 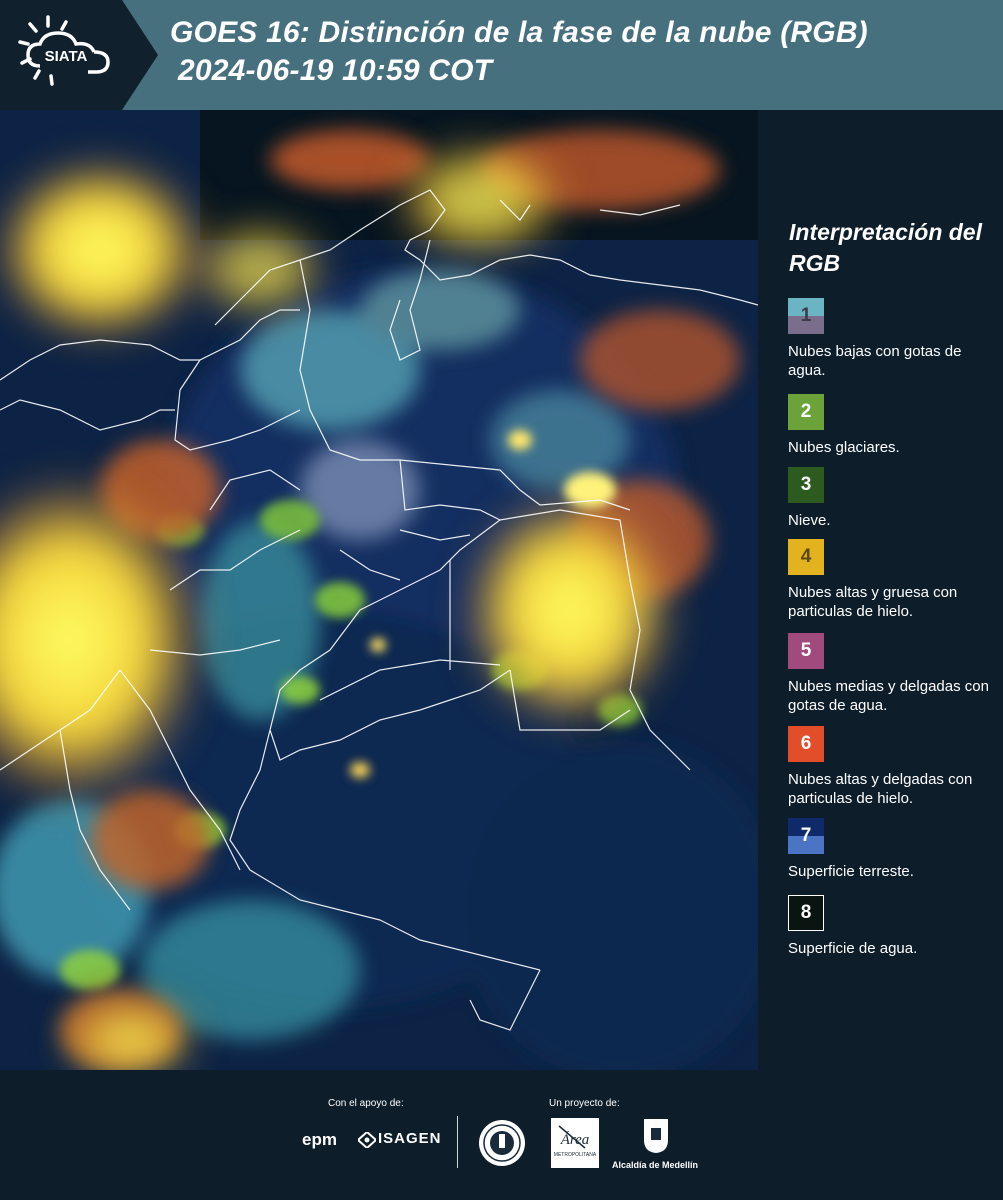 I want to click on legend-item-2: 2 Nubes glaciares., so click(x=893, y=425).